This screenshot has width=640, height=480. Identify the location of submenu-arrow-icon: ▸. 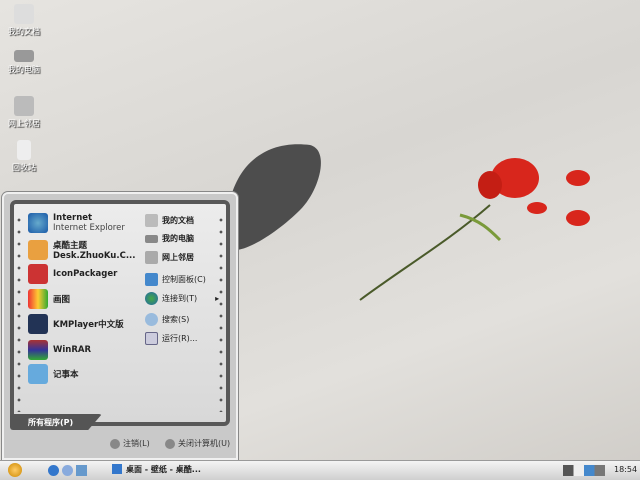
(217, 298).